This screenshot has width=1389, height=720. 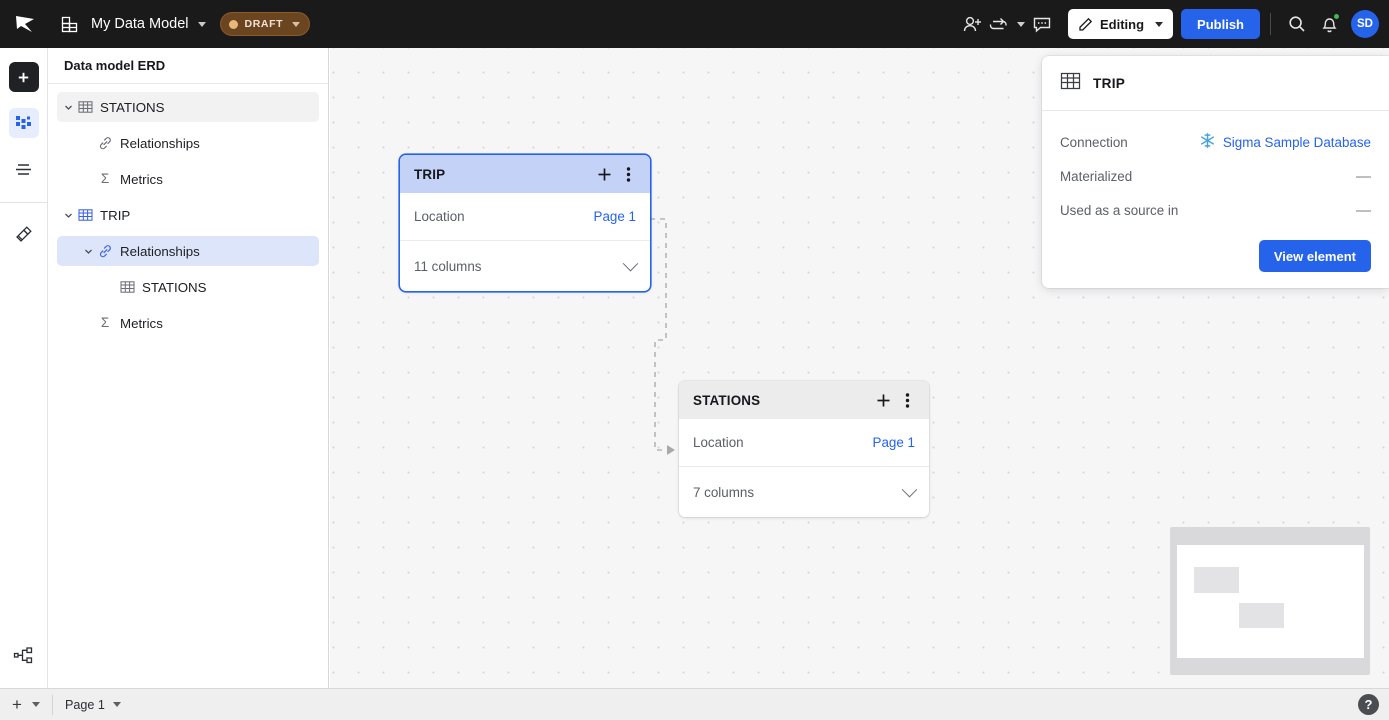 I want to click on draft-dot-icon, so click(x=233, y=24).